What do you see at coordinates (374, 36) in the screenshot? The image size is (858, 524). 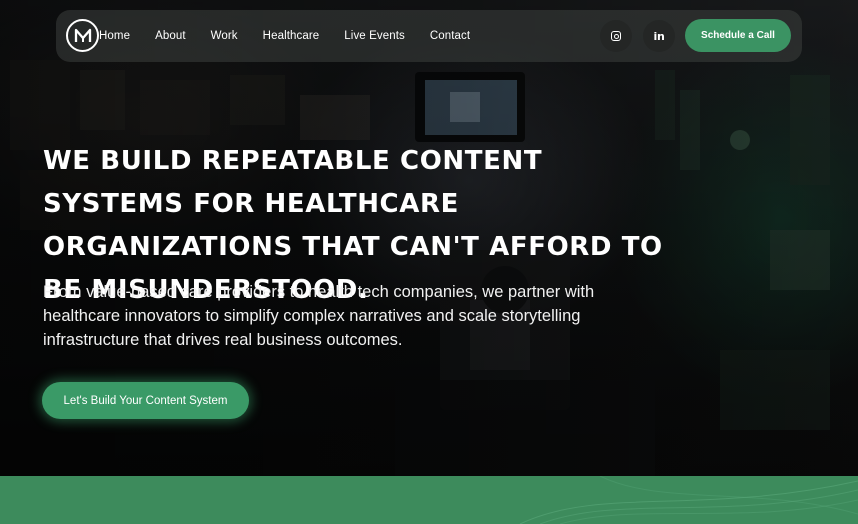 I see `nav-item-live-events: Live Events` at bounding box center [374, 36].